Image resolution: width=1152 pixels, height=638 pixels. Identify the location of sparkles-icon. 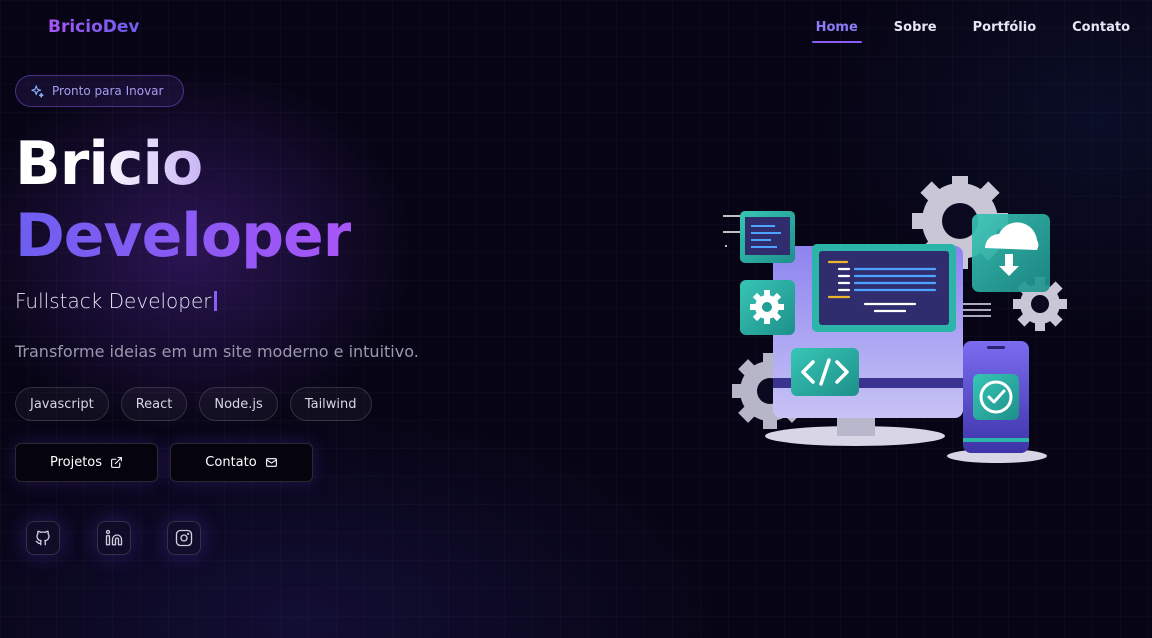
(37, 91).